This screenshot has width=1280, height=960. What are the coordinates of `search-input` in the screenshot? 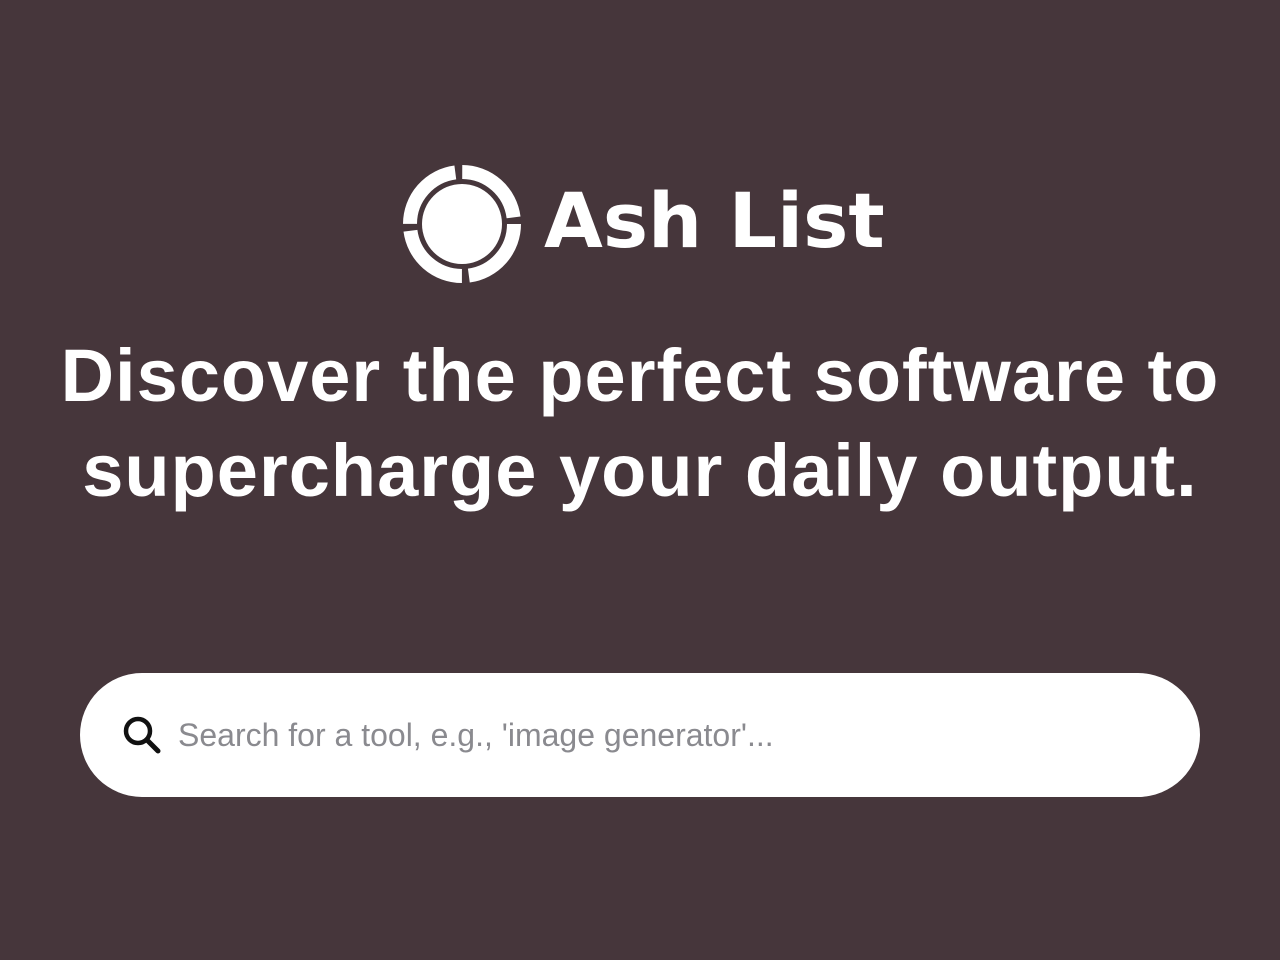 It's located at (668, 735).